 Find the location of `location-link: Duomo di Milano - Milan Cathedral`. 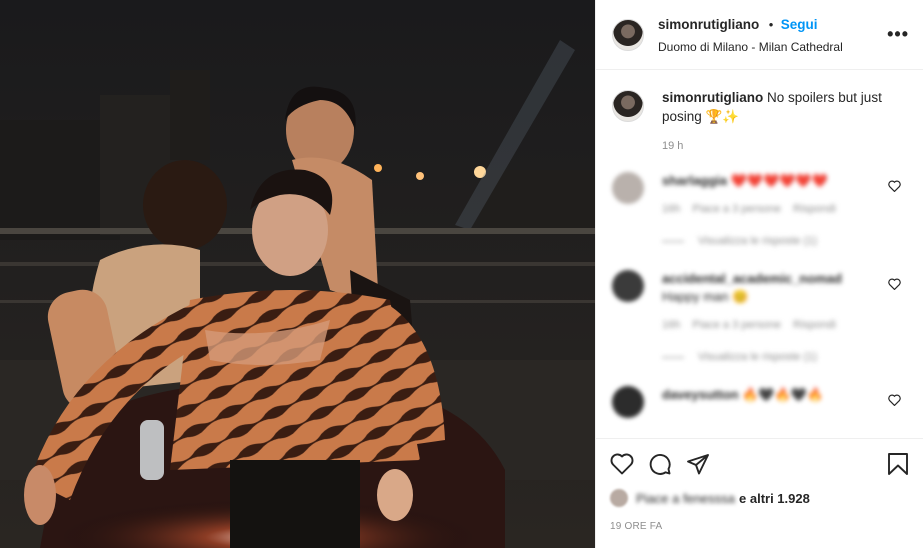

location-link: Duomo di Milano - Milan Cathedral is located at coordinates (772, 47).